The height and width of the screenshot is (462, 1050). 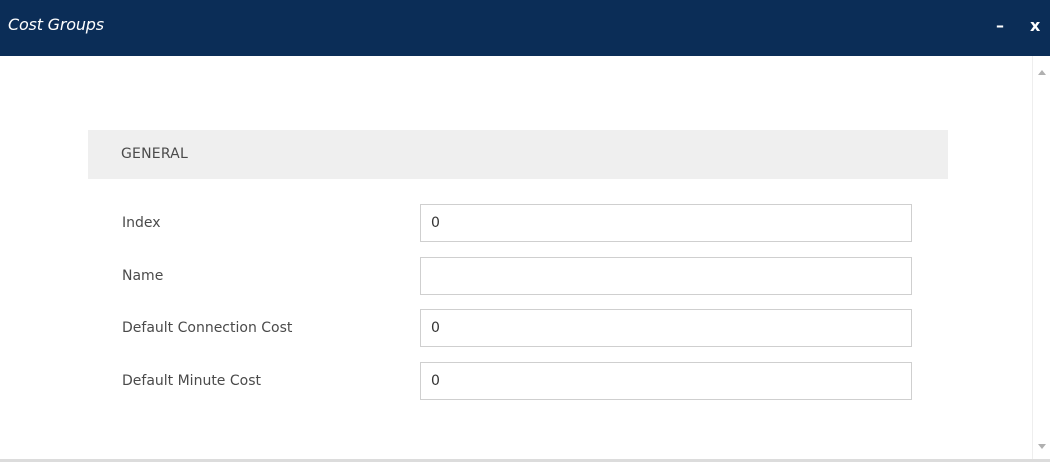 What do you see at coordinates (141, 223) in the screenshot?
I see `index-label: Index` at bounding box center [141, 223].